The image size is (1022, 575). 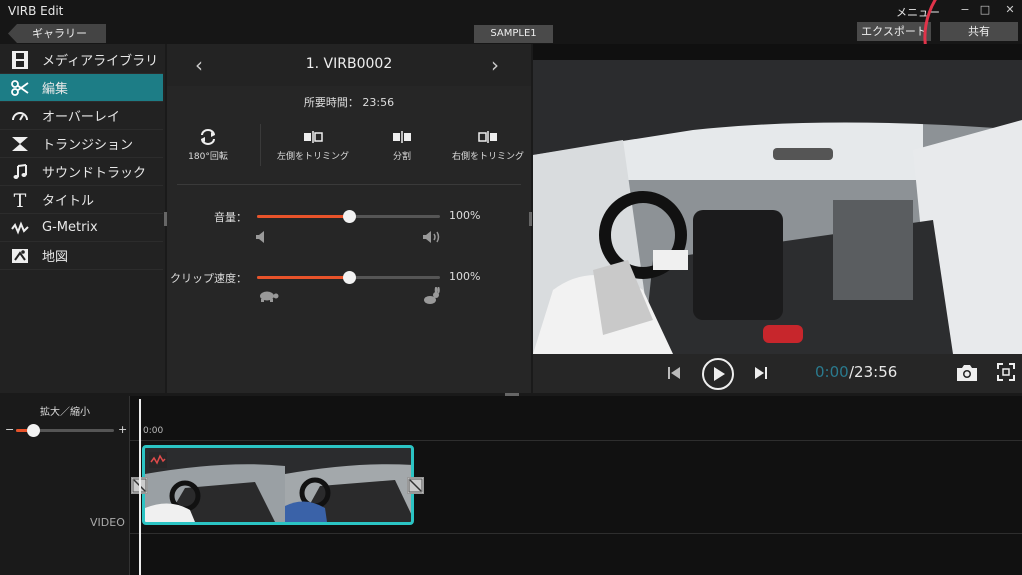 What do you see at coordinates (312, 157) in the screenshot?
I see `tool-label: 左側をトリミング` at bounding box center [312, 157].